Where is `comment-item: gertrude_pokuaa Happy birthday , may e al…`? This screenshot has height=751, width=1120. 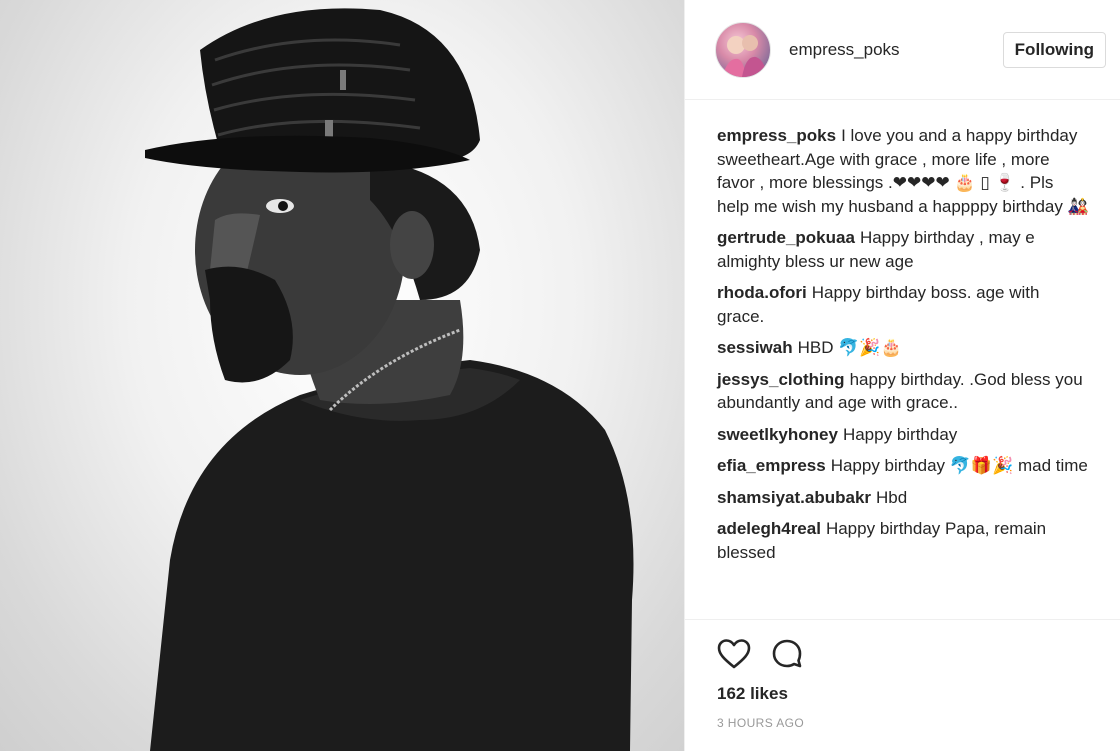
comment-item: gertrude_pokuaa Happy birthday , may e al… is located at coordinates (903, 249).